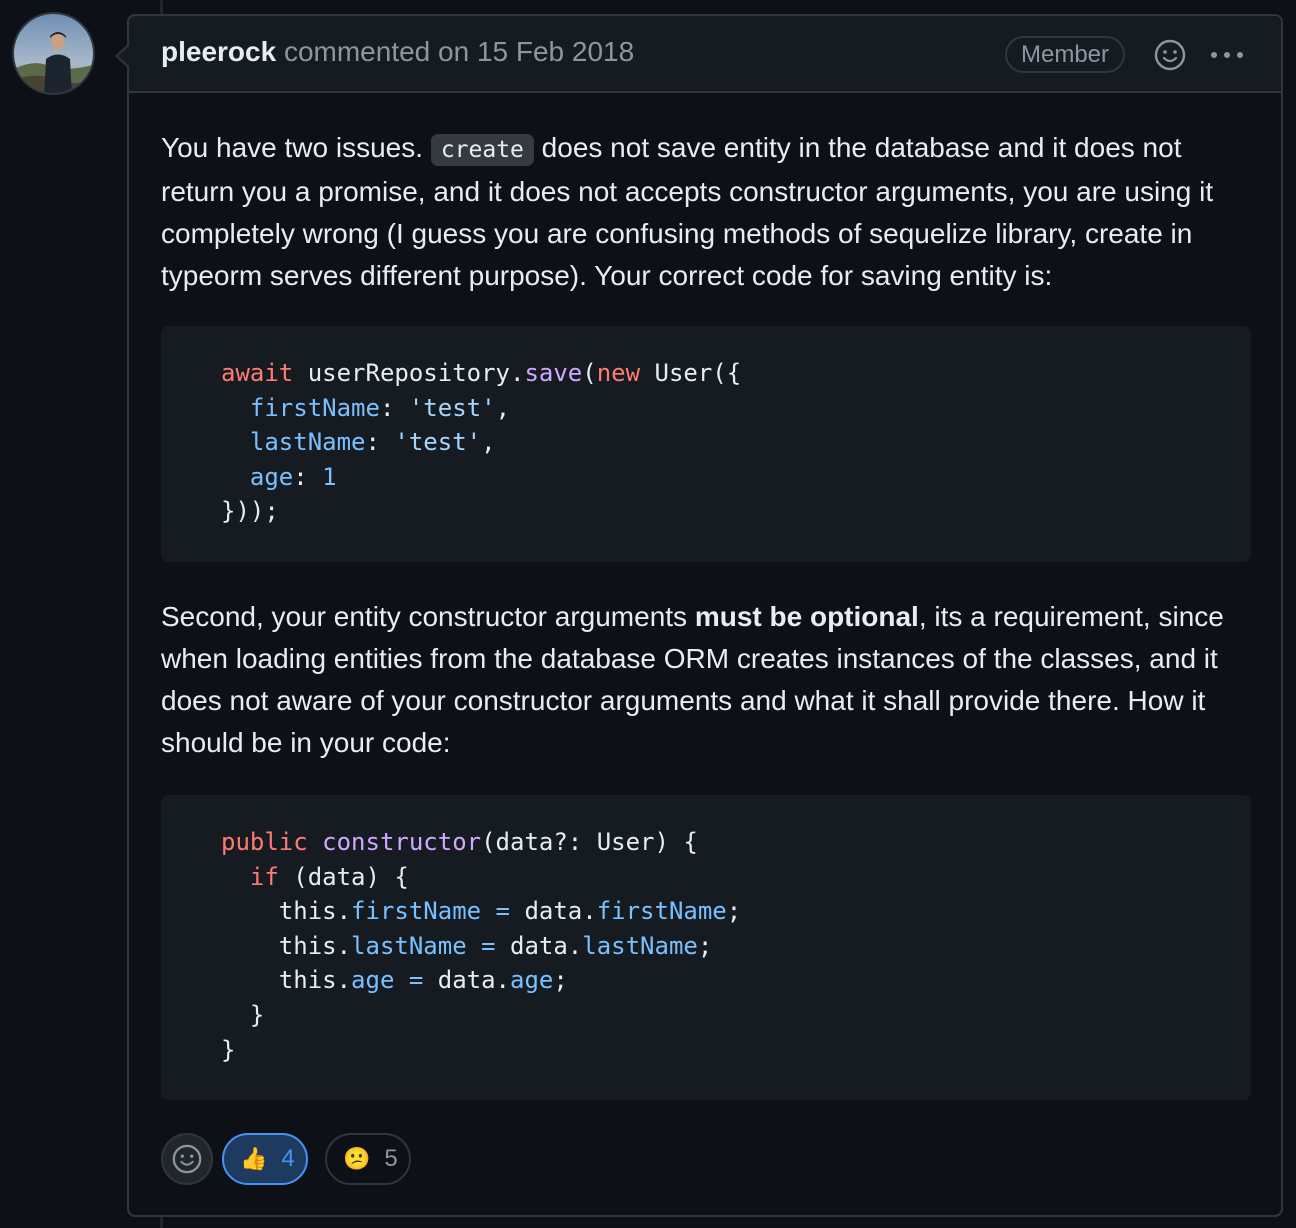  Describe the element at coordinates (329, 876) in the screenshot. I see `code-line: if (data) {` at that location.